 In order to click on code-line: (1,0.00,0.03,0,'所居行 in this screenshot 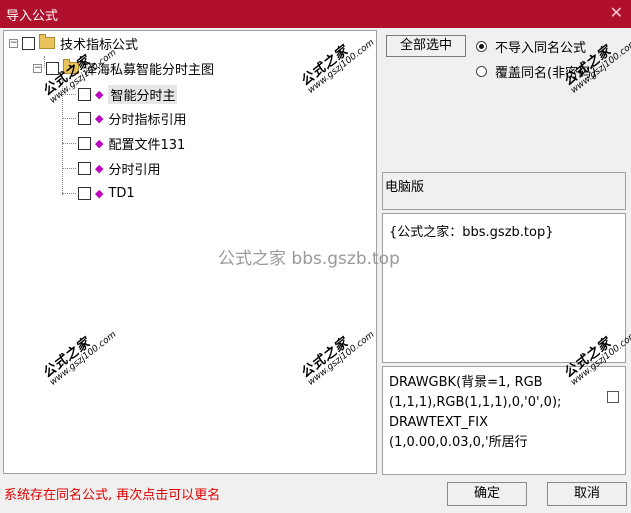, I will do `click(458, 442)`.